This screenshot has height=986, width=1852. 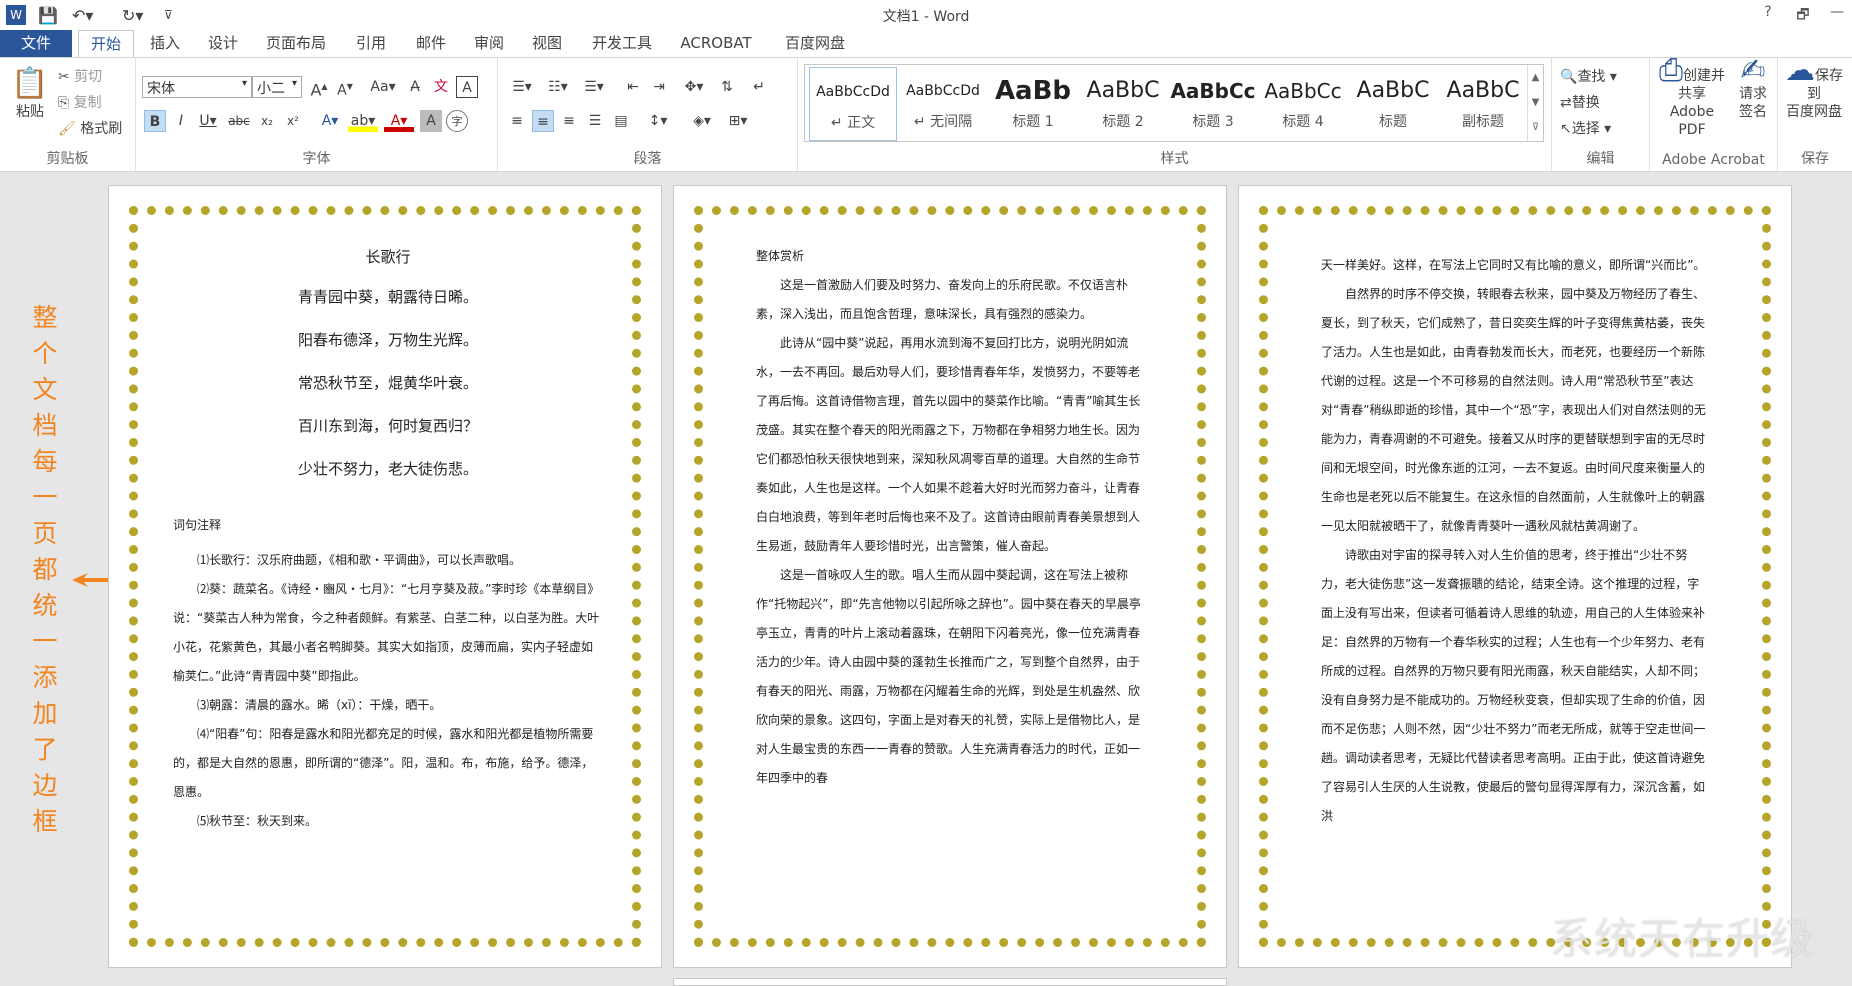 I want to click on request-signature-button: ✍请求 签名, so click(x=1753, y=88).